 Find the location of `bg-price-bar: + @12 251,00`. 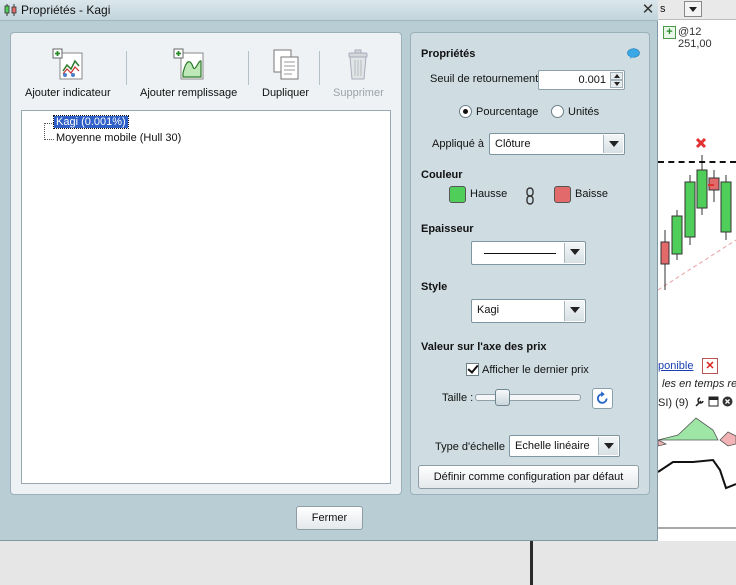

bg-price-bar: + @12 251,00 is located at coordinates (697, 36).